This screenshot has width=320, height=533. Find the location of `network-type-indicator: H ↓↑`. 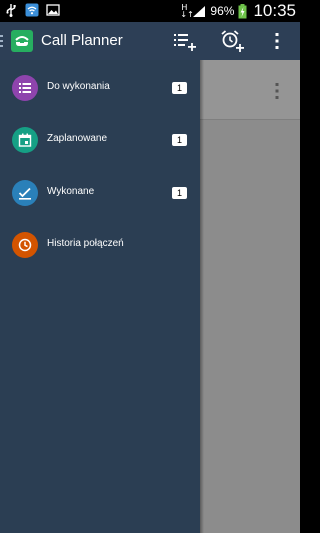

network-type-indicator: H ↓↑ is located at coordinates (187, 11).